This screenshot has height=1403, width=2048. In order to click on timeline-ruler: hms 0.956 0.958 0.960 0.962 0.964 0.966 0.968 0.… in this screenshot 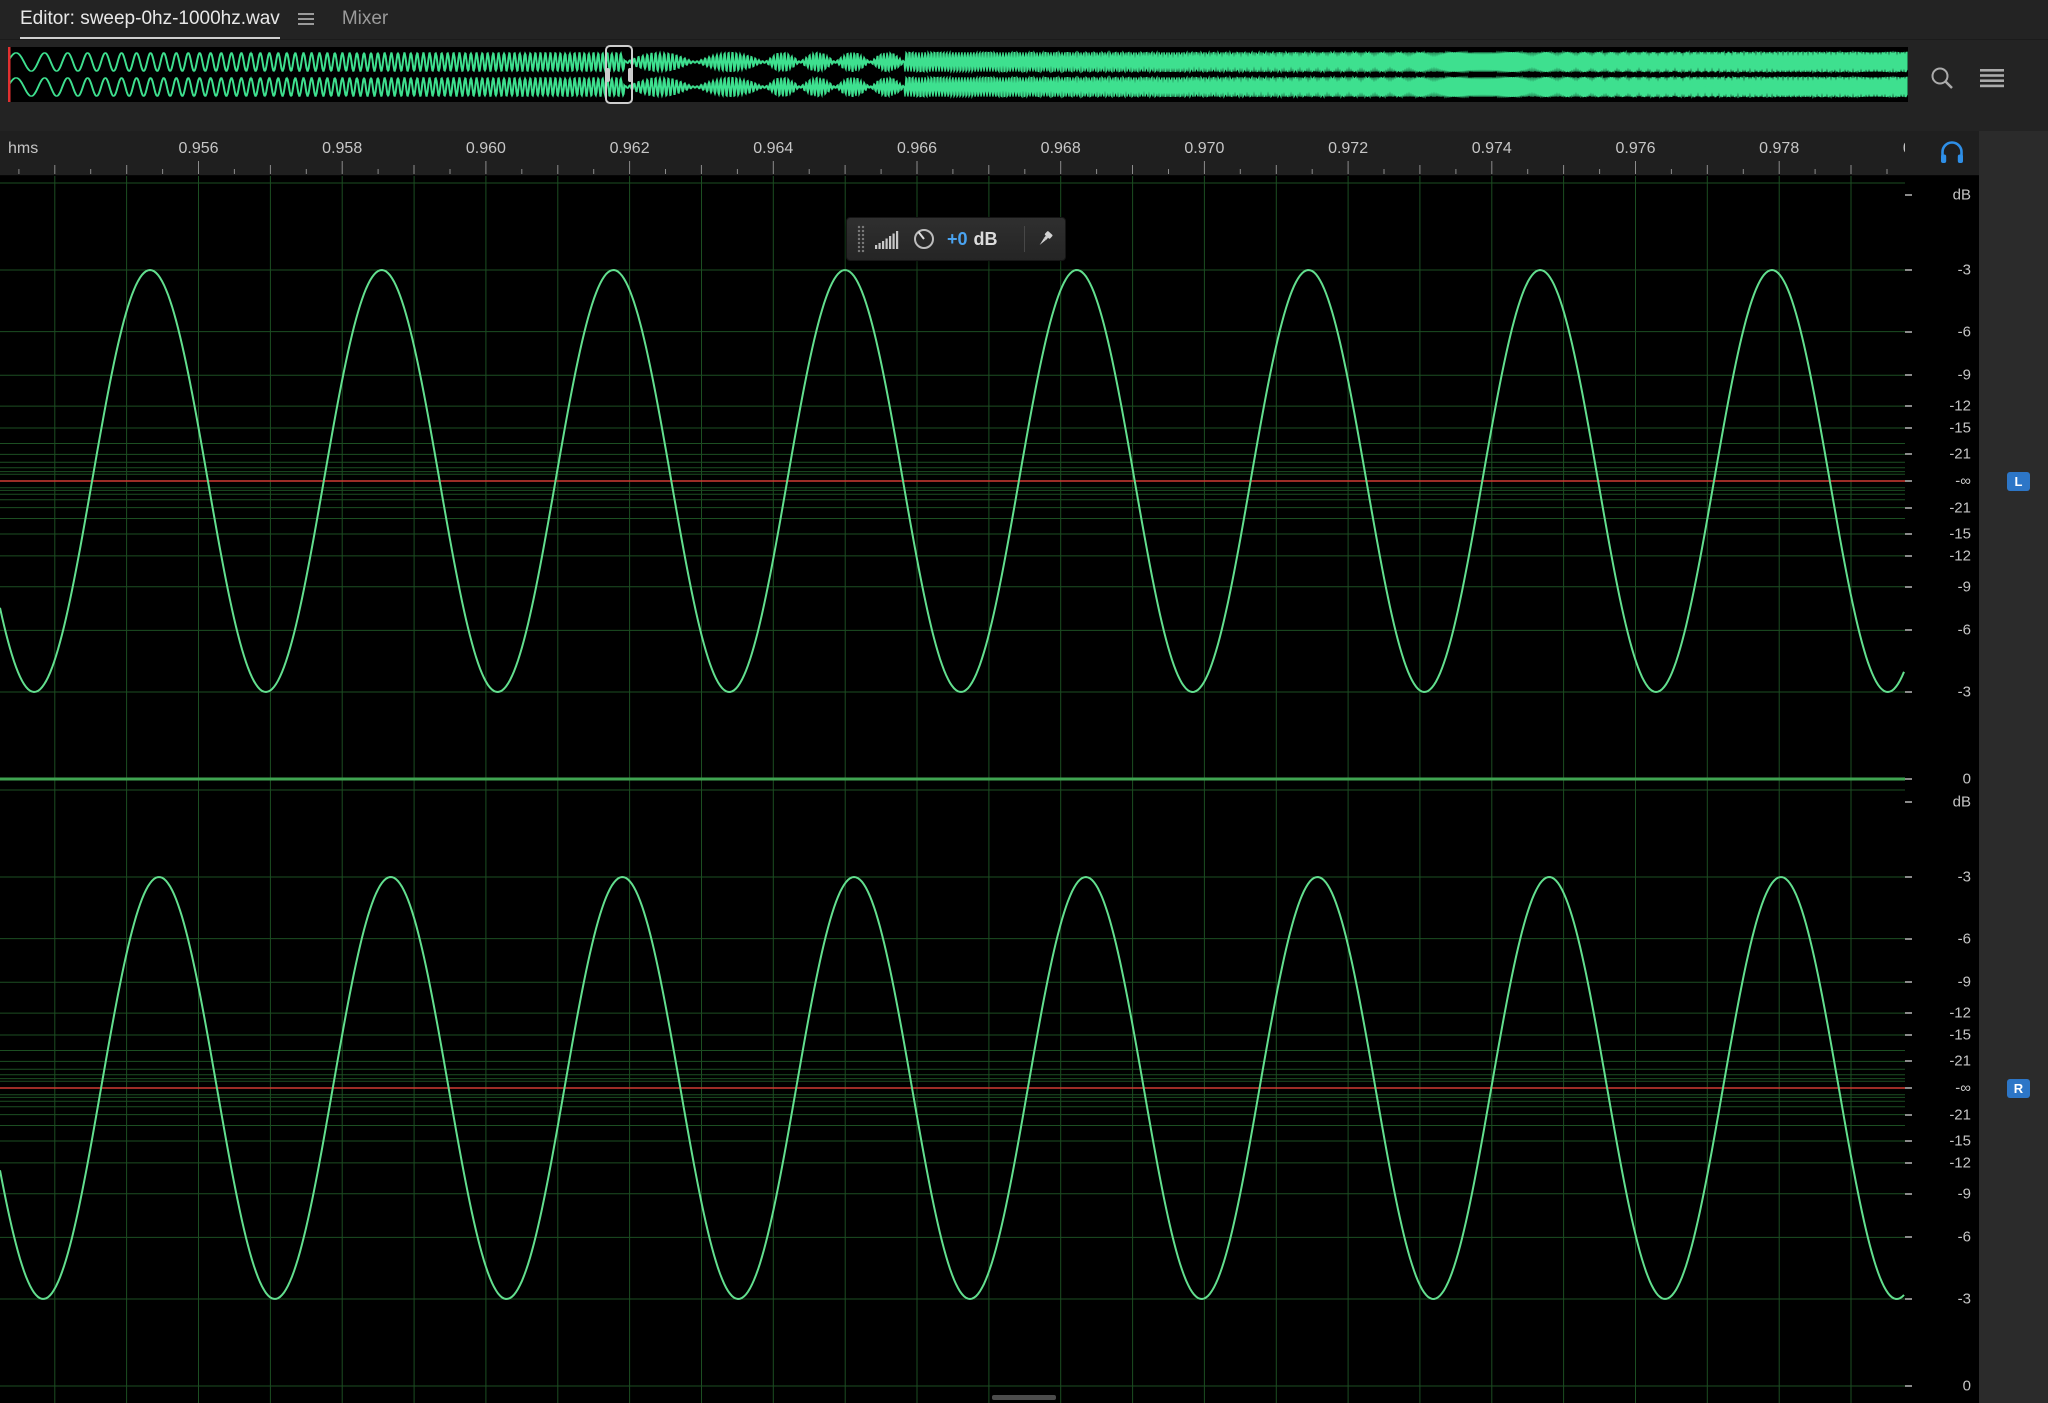, I will do `click(1024, 153)`.